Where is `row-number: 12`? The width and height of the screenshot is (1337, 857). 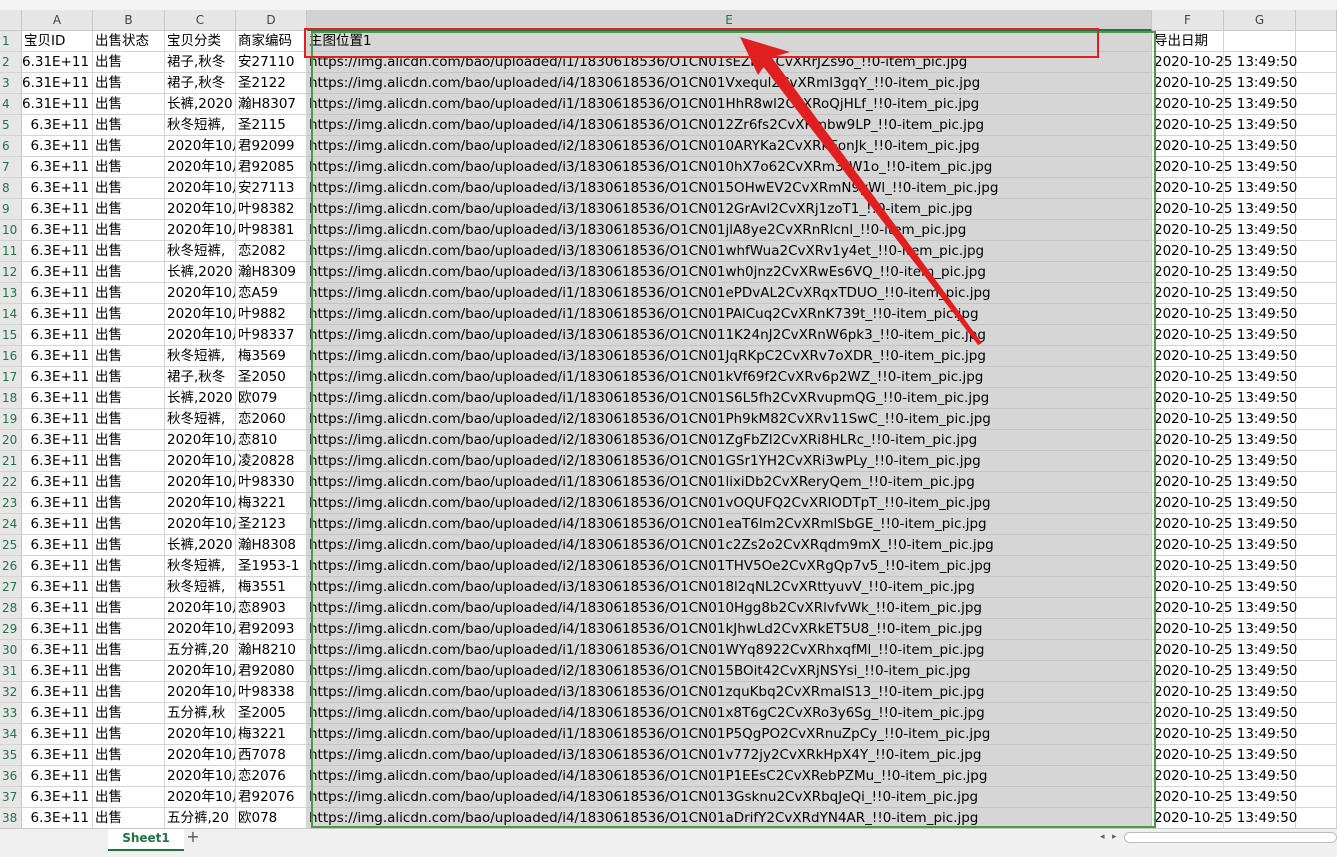
row-number: 12 is located at coordinates (11, 272).